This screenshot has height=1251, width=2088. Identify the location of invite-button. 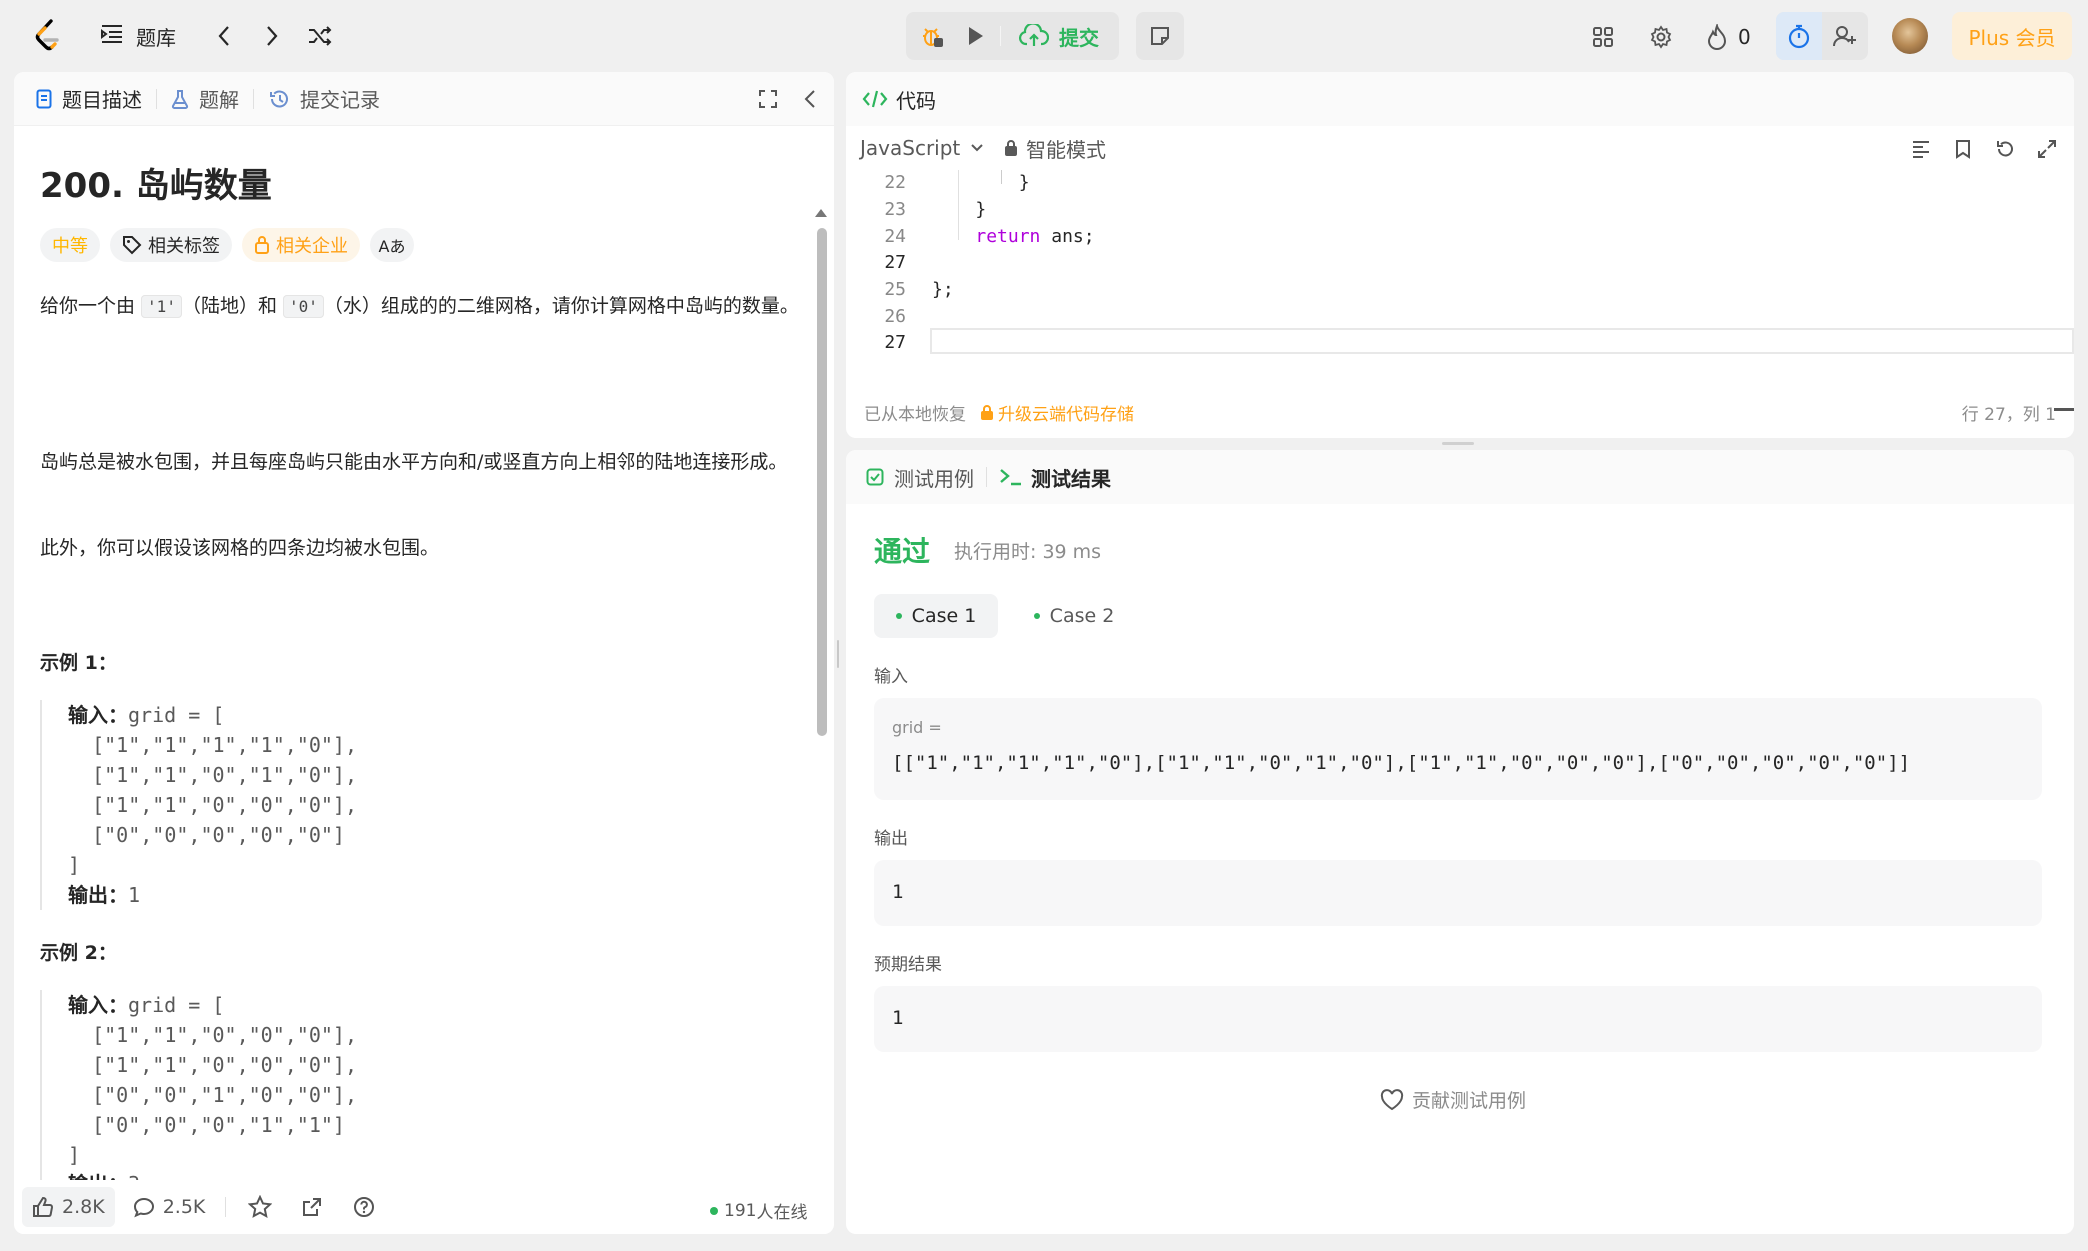
(1845, 36).